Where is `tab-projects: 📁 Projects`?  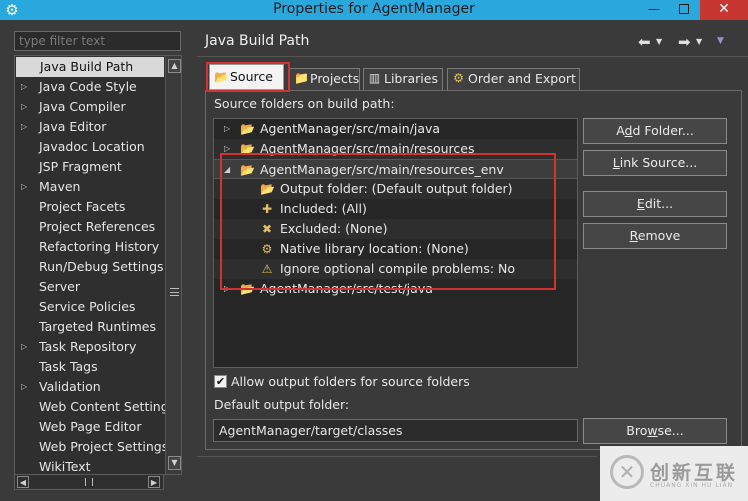 tab-projects: 📁 Projects is located at coordinates (324, 79).